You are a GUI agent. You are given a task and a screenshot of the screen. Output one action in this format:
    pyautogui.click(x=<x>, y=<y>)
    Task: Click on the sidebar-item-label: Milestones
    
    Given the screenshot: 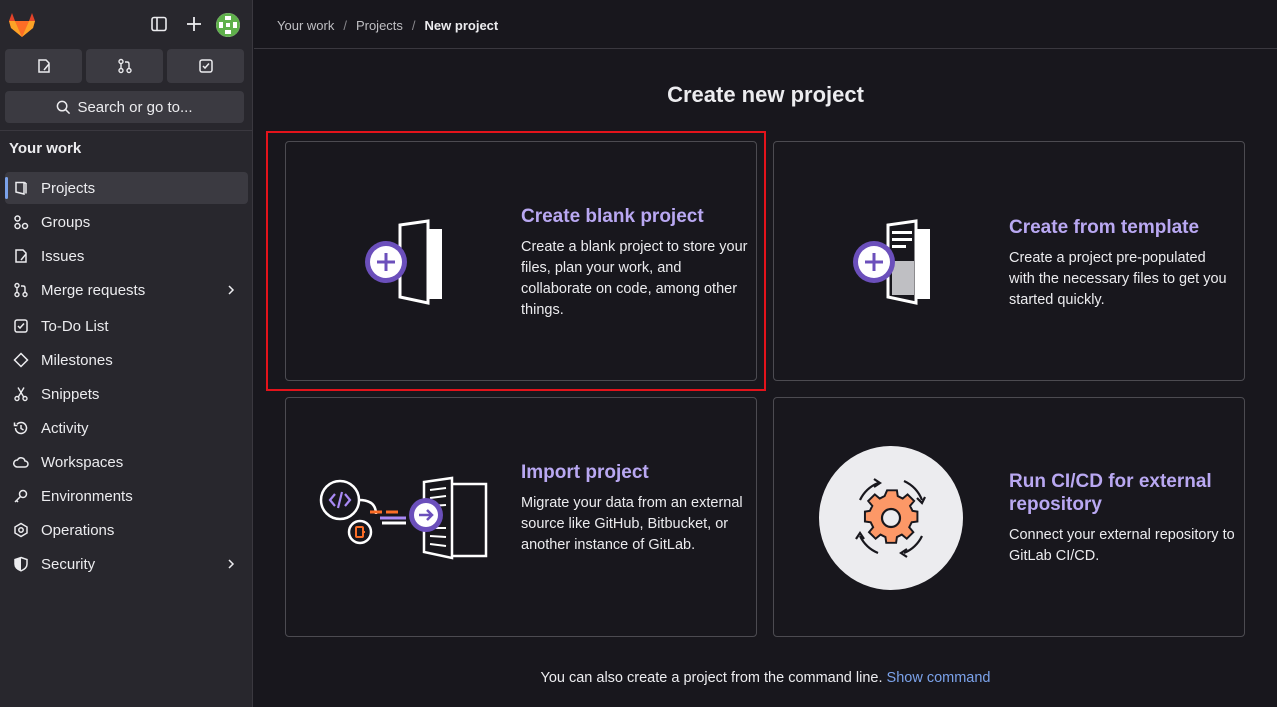 What is the action you would take?
    pyautogui.click(x=77, y=360)
    